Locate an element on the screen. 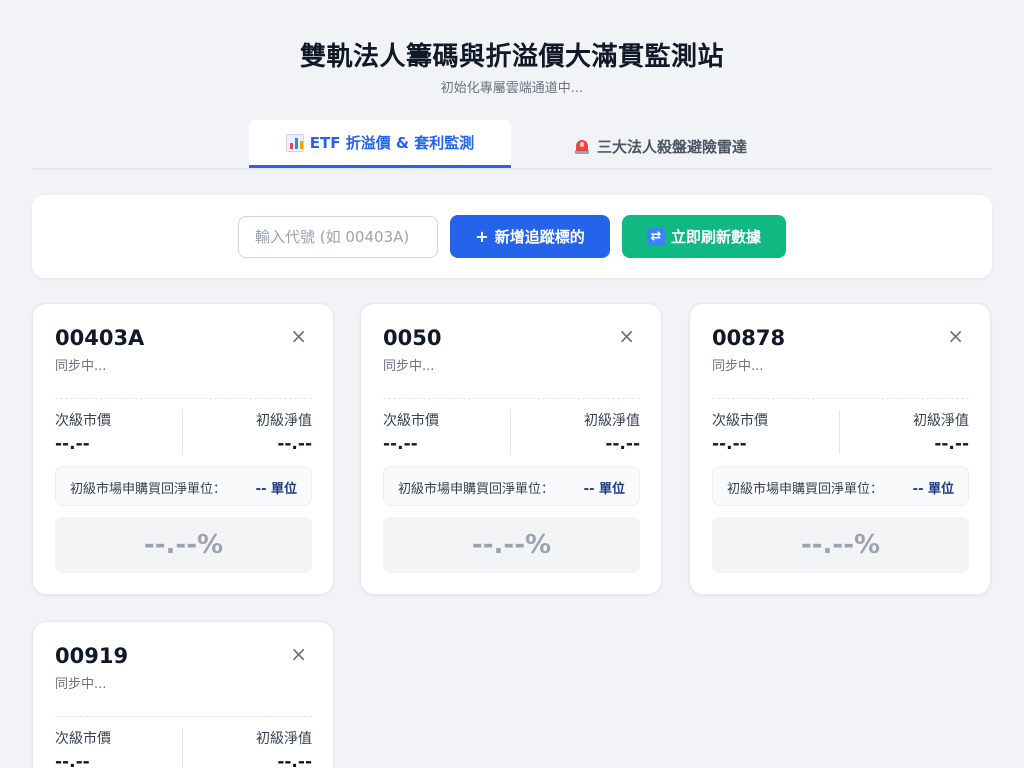  refresh-icon: ⇄ is located at coordinates (655, 236).